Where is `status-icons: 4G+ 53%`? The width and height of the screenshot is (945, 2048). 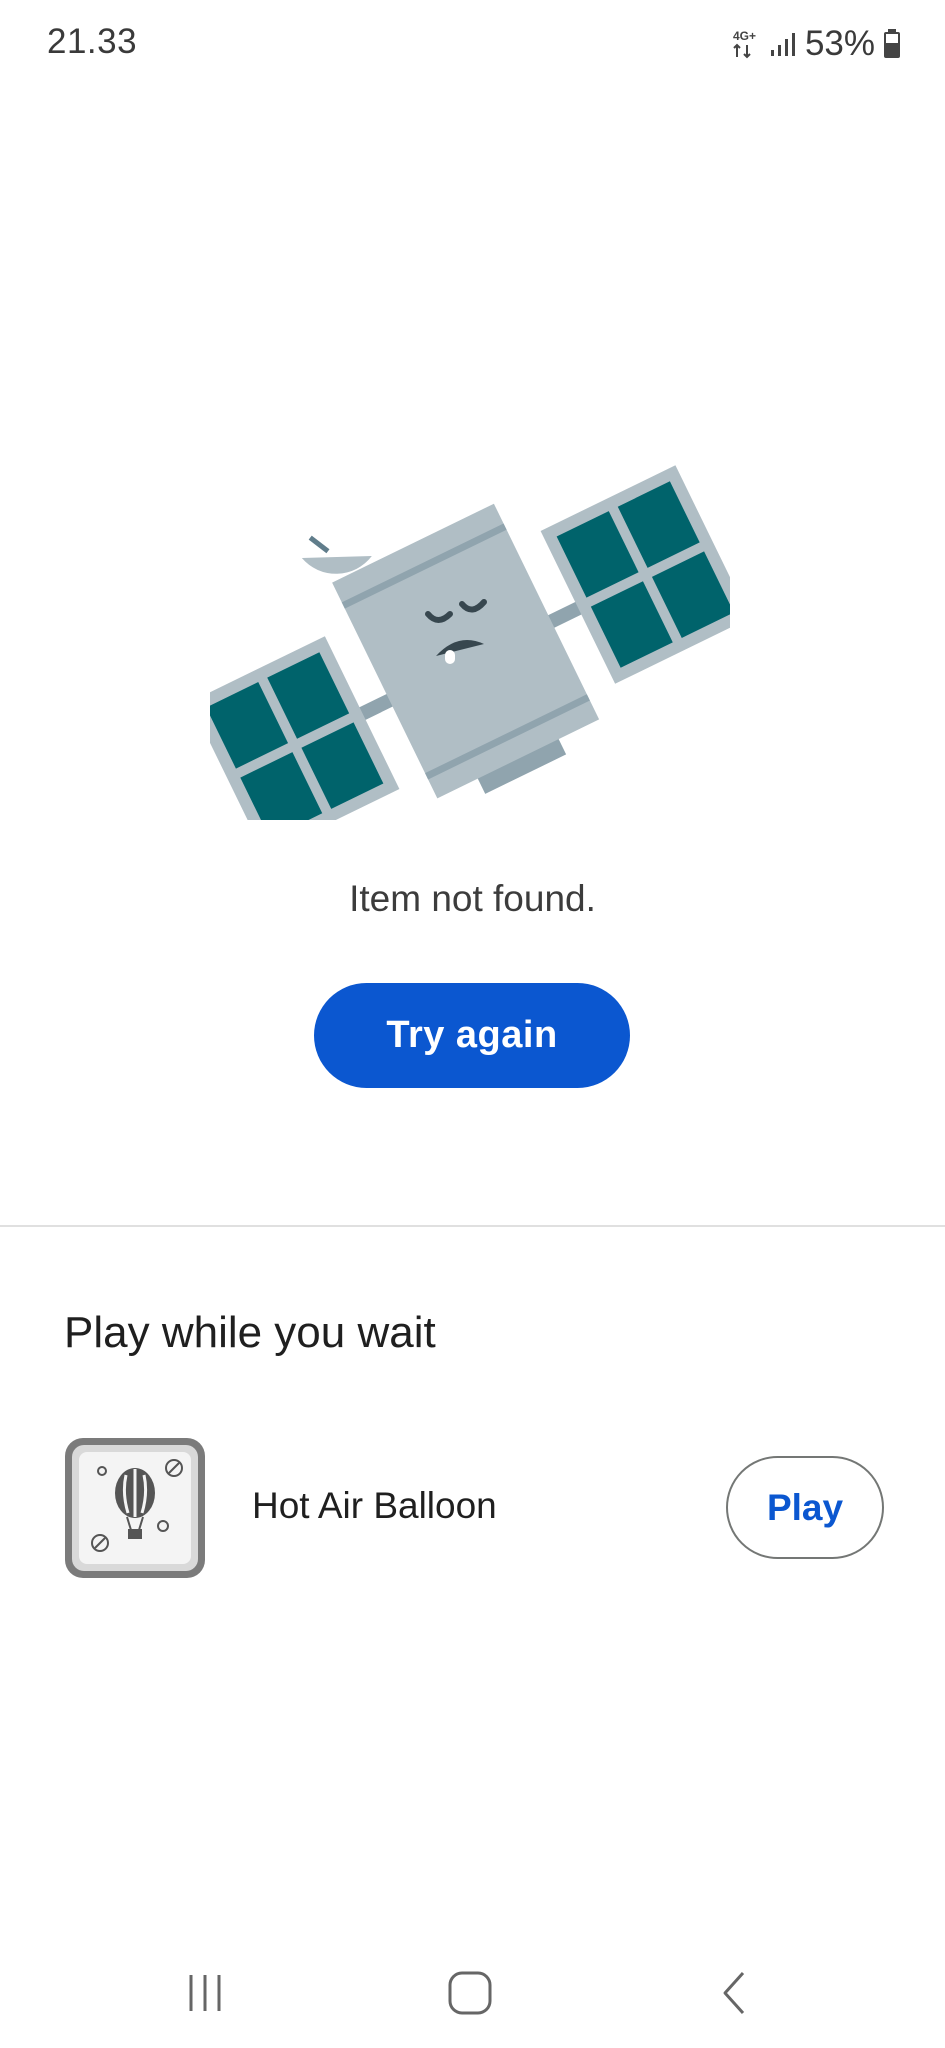
status-icons: 4G+ 53% is located at coordinates (816, 44).